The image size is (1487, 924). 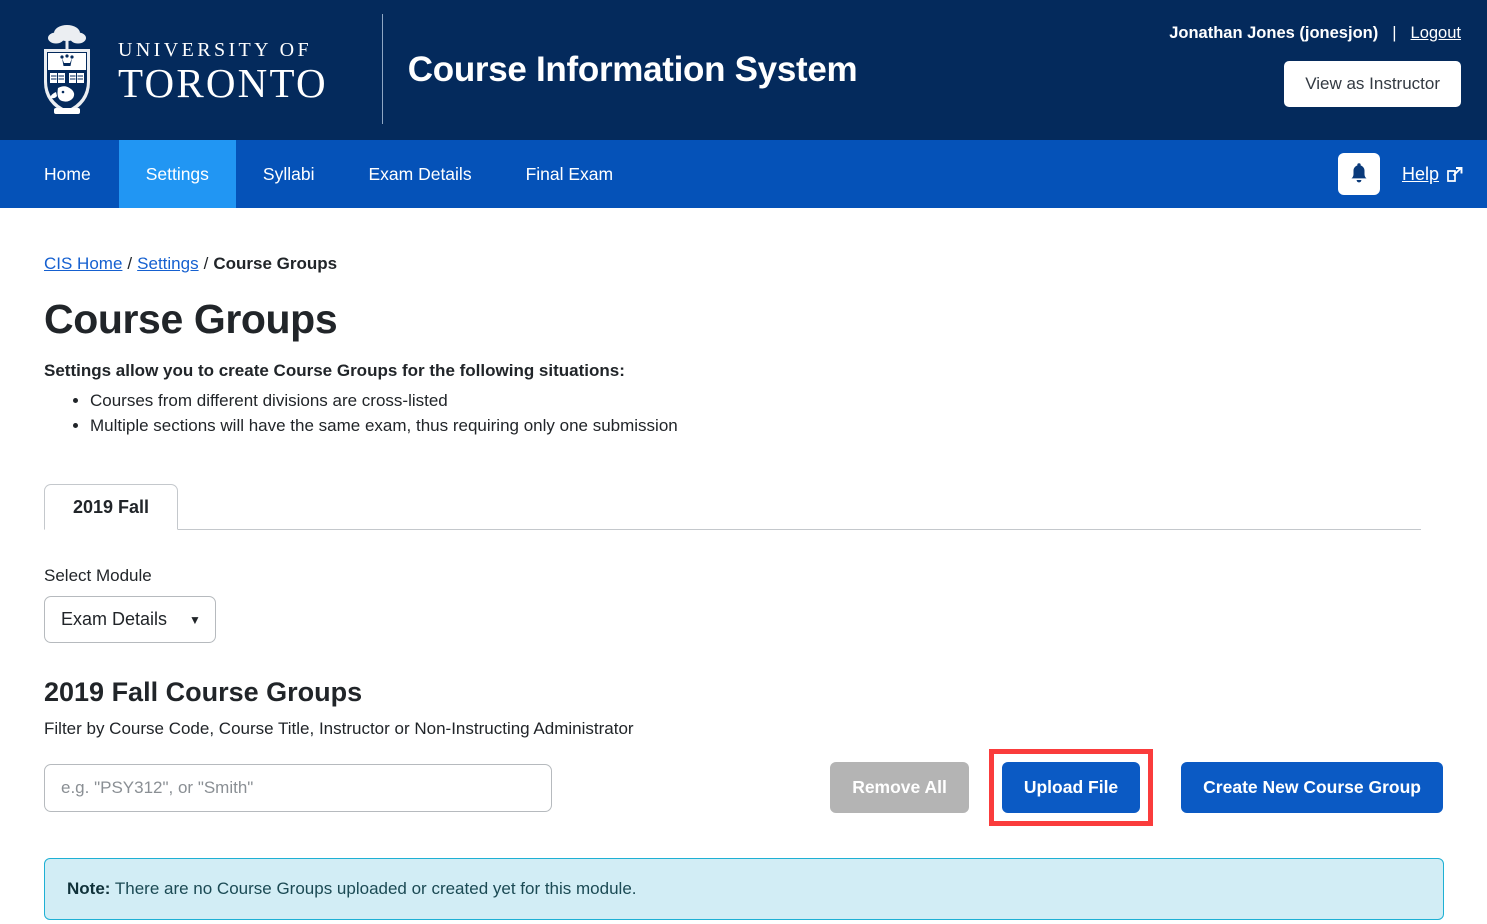 What do you see at coordinates (382, 69) in the screenshot?
I see `header-divider` at bounding box center [382, 69].